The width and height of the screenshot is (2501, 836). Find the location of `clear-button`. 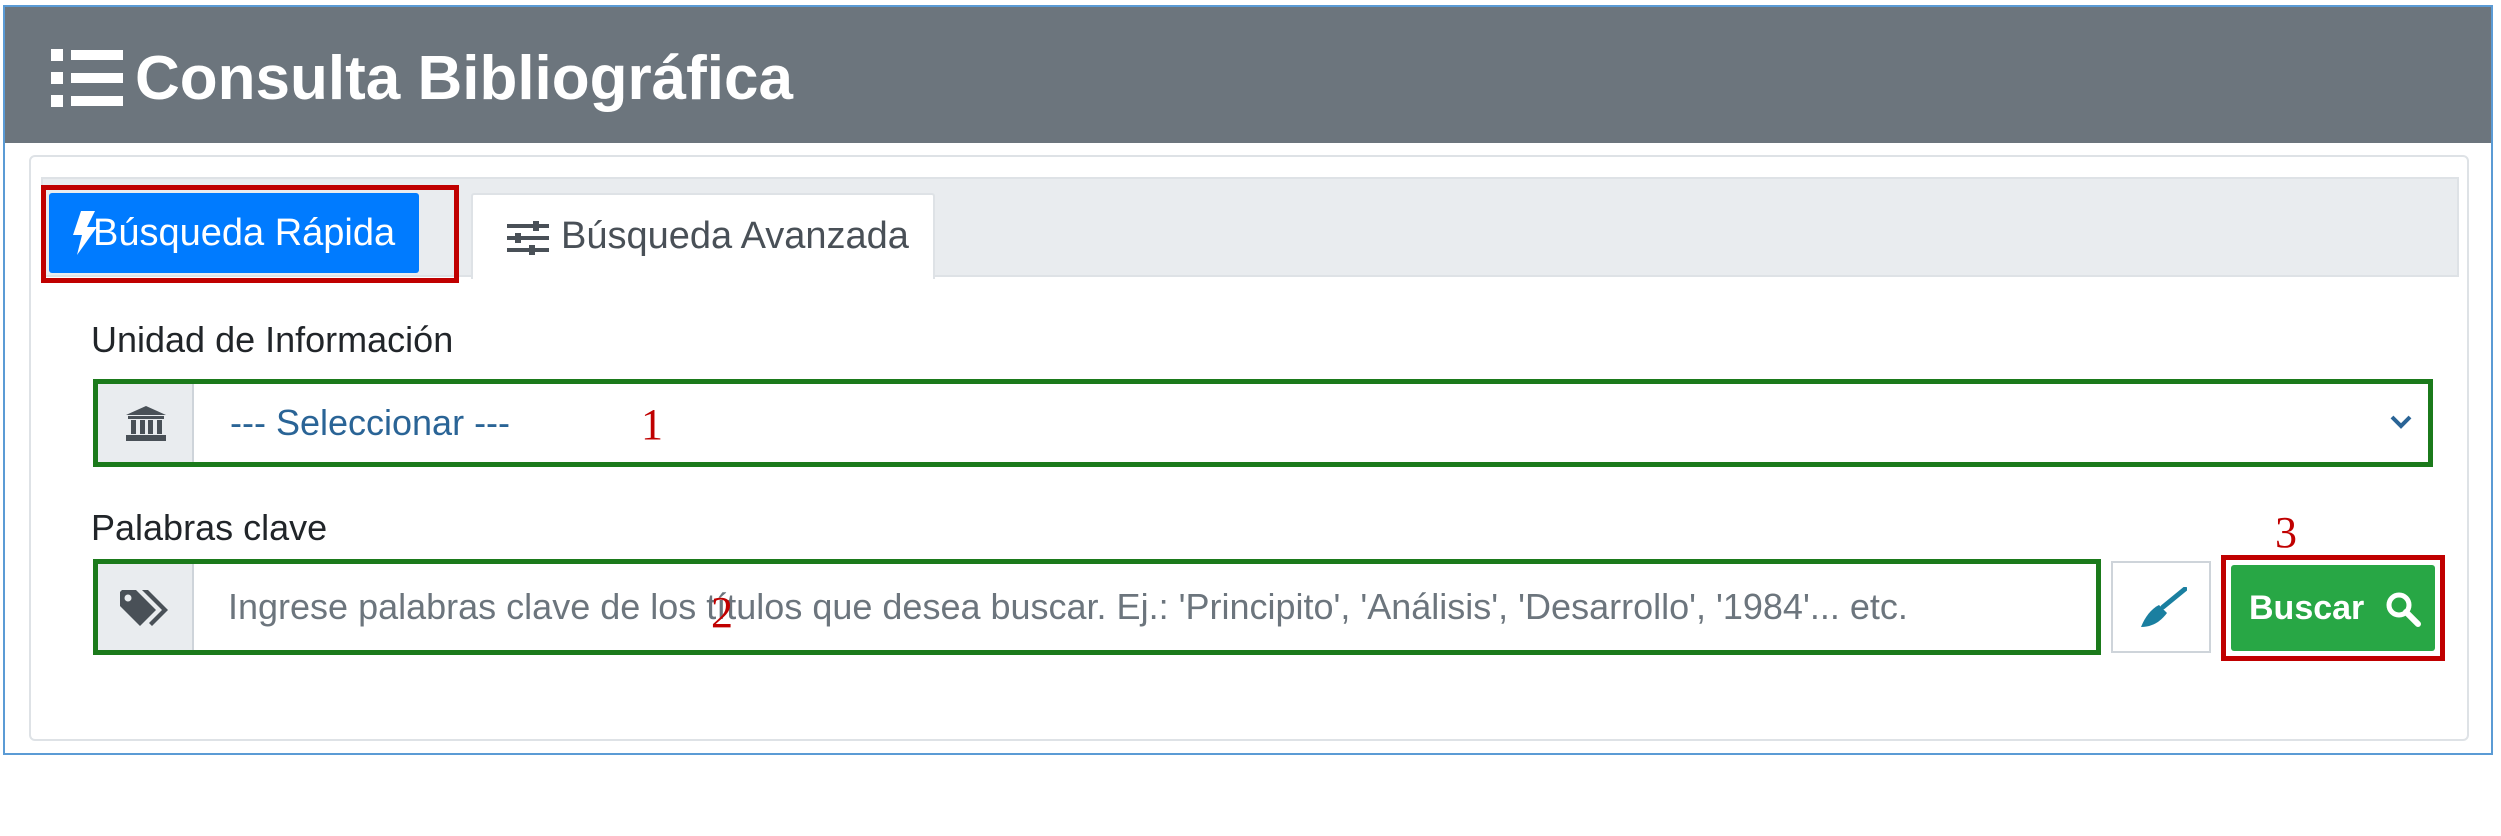

clear-button is located at coordinates (2161, 607).